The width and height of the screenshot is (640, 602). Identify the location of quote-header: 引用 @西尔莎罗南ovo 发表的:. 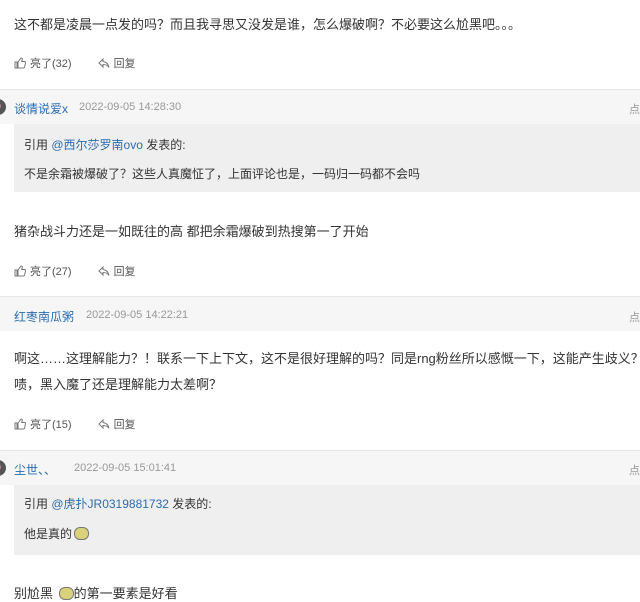
(105, 144).